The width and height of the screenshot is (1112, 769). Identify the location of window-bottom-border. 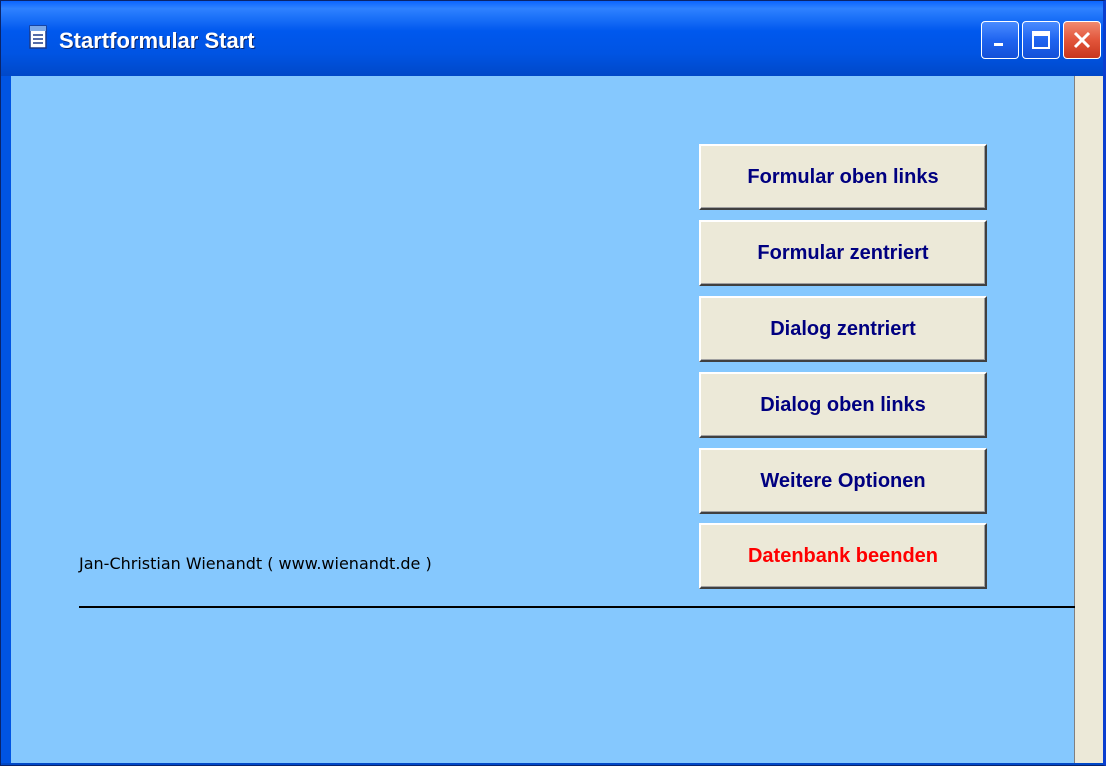
(552, 764).